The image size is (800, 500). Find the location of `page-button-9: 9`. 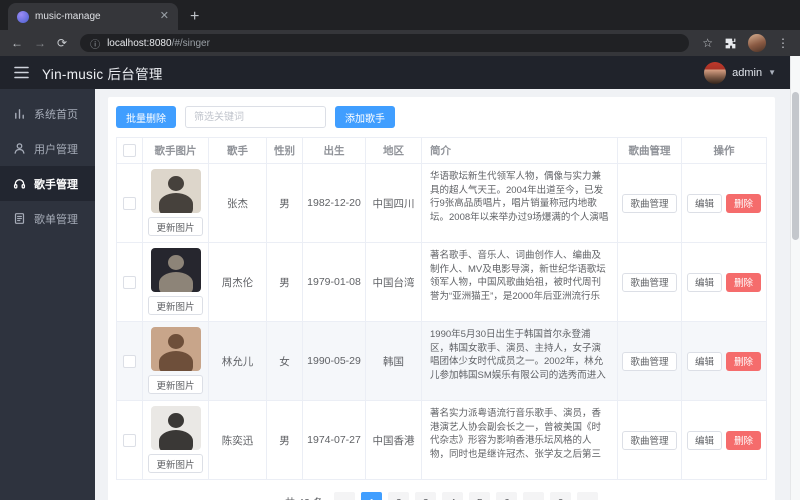

page-button-9: 9 is located at coordinates (561, 496).